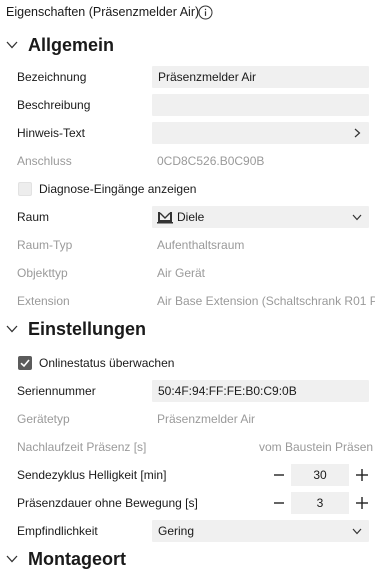  Describe the element at coordinates (205, 12) in the screenshot. I see `info-circle-icon` at that location.